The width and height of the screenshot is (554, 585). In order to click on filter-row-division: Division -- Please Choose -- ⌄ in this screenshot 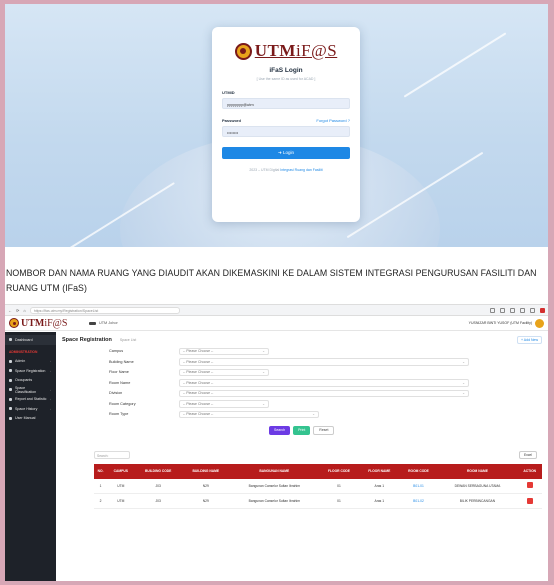, I will do `click(325, 393)`.